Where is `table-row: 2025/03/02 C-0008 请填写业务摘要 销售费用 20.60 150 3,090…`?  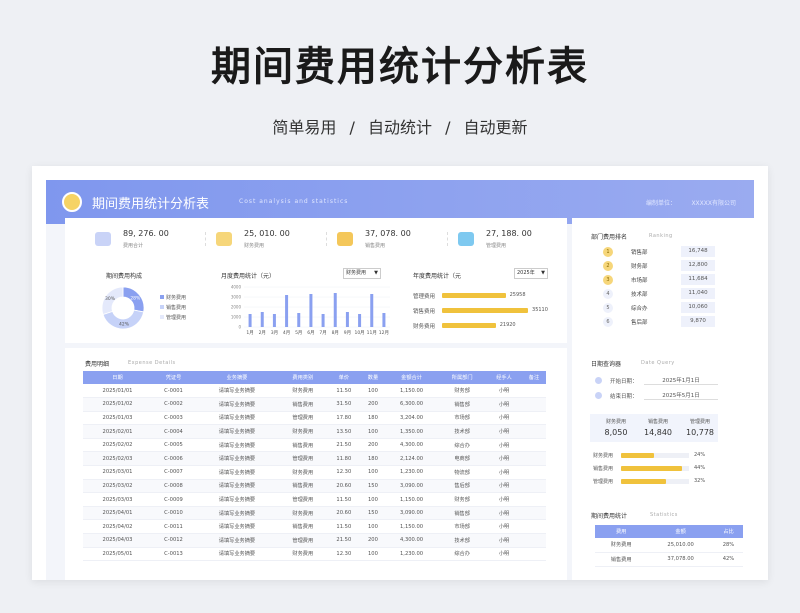 table-row: 2025/03/02 C-0008 请填写业务摘要 销售费用 20.60 150 3,090… is located at coordinates (314, 486).